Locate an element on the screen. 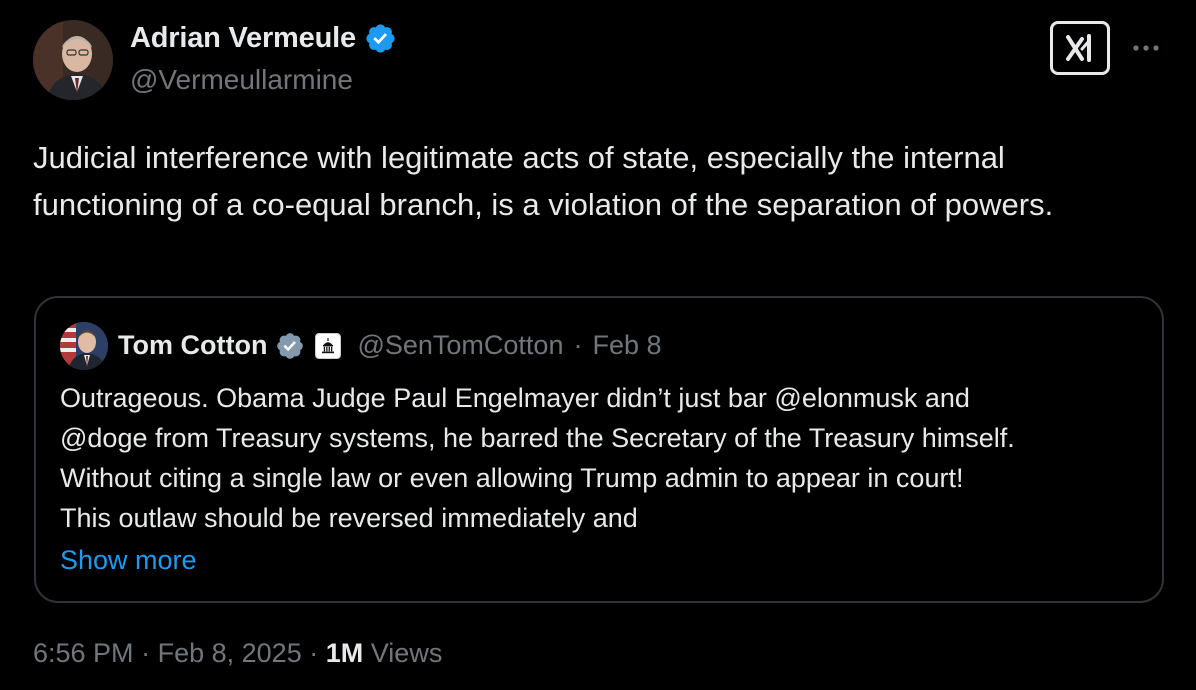 The height and width of the screenshot is (690, 1196). grok-button is located at coordinates (1080, 48).